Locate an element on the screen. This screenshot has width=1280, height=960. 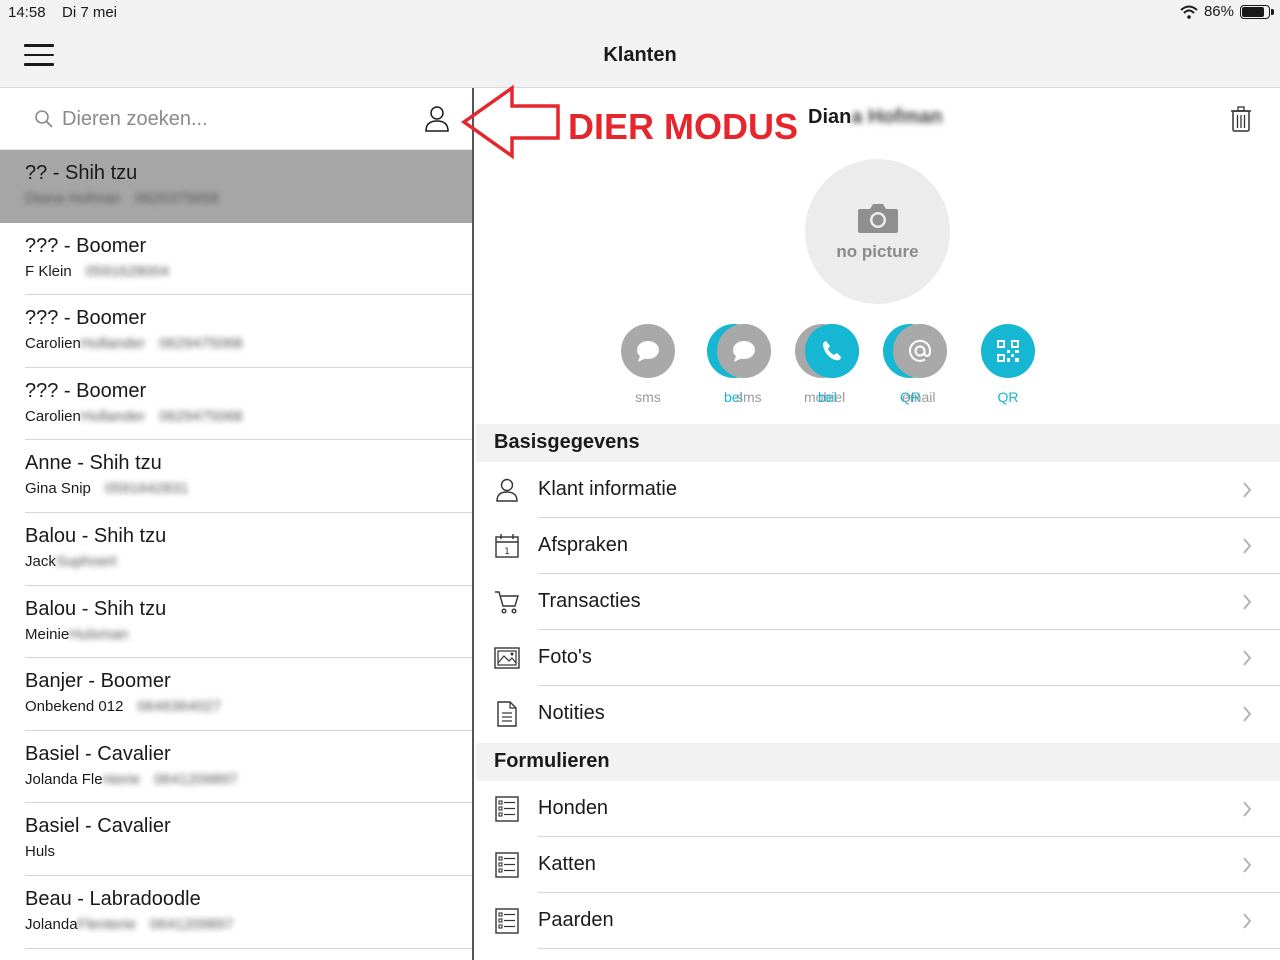
owner-name: MeinieHulsman is located at coordinates (76, 634).